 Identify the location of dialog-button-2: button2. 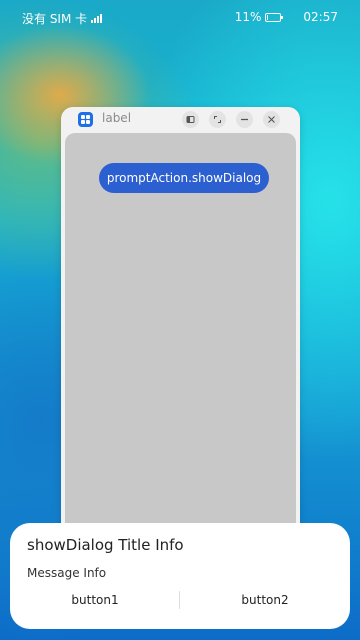
(265, 600).